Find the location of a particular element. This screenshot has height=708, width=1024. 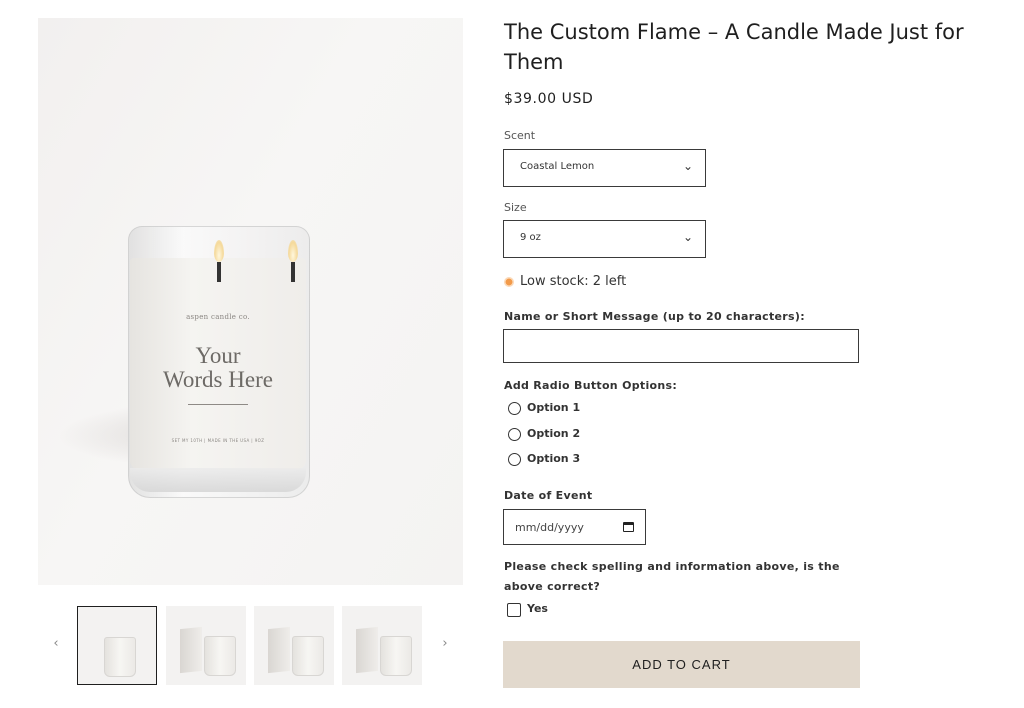

thumbnail-prev-arrow: ‹ is located at coordinates (56, 646).